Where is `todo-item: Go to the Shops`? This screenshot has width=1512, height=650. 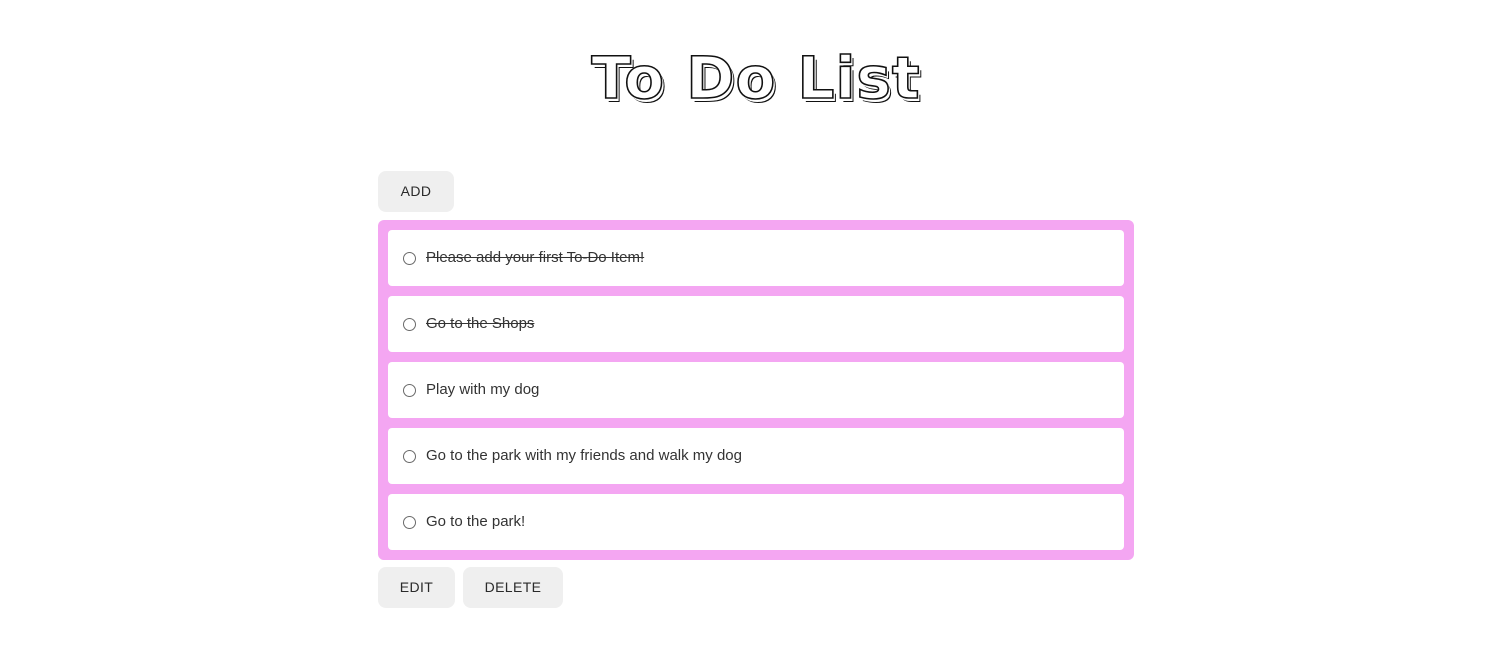
todo-item: Go to the Shops is located at coordinates (756, 324).